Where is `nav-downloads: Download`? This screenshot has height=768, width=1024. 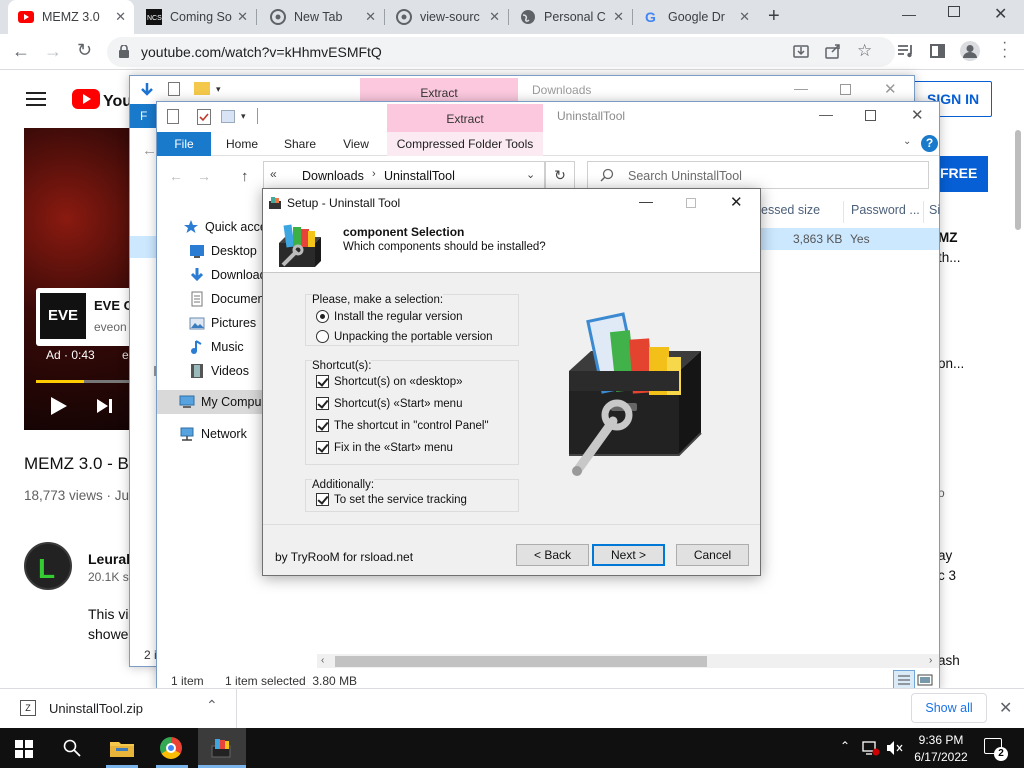 nav-downloads: Download is located at coordinates (228, 275).